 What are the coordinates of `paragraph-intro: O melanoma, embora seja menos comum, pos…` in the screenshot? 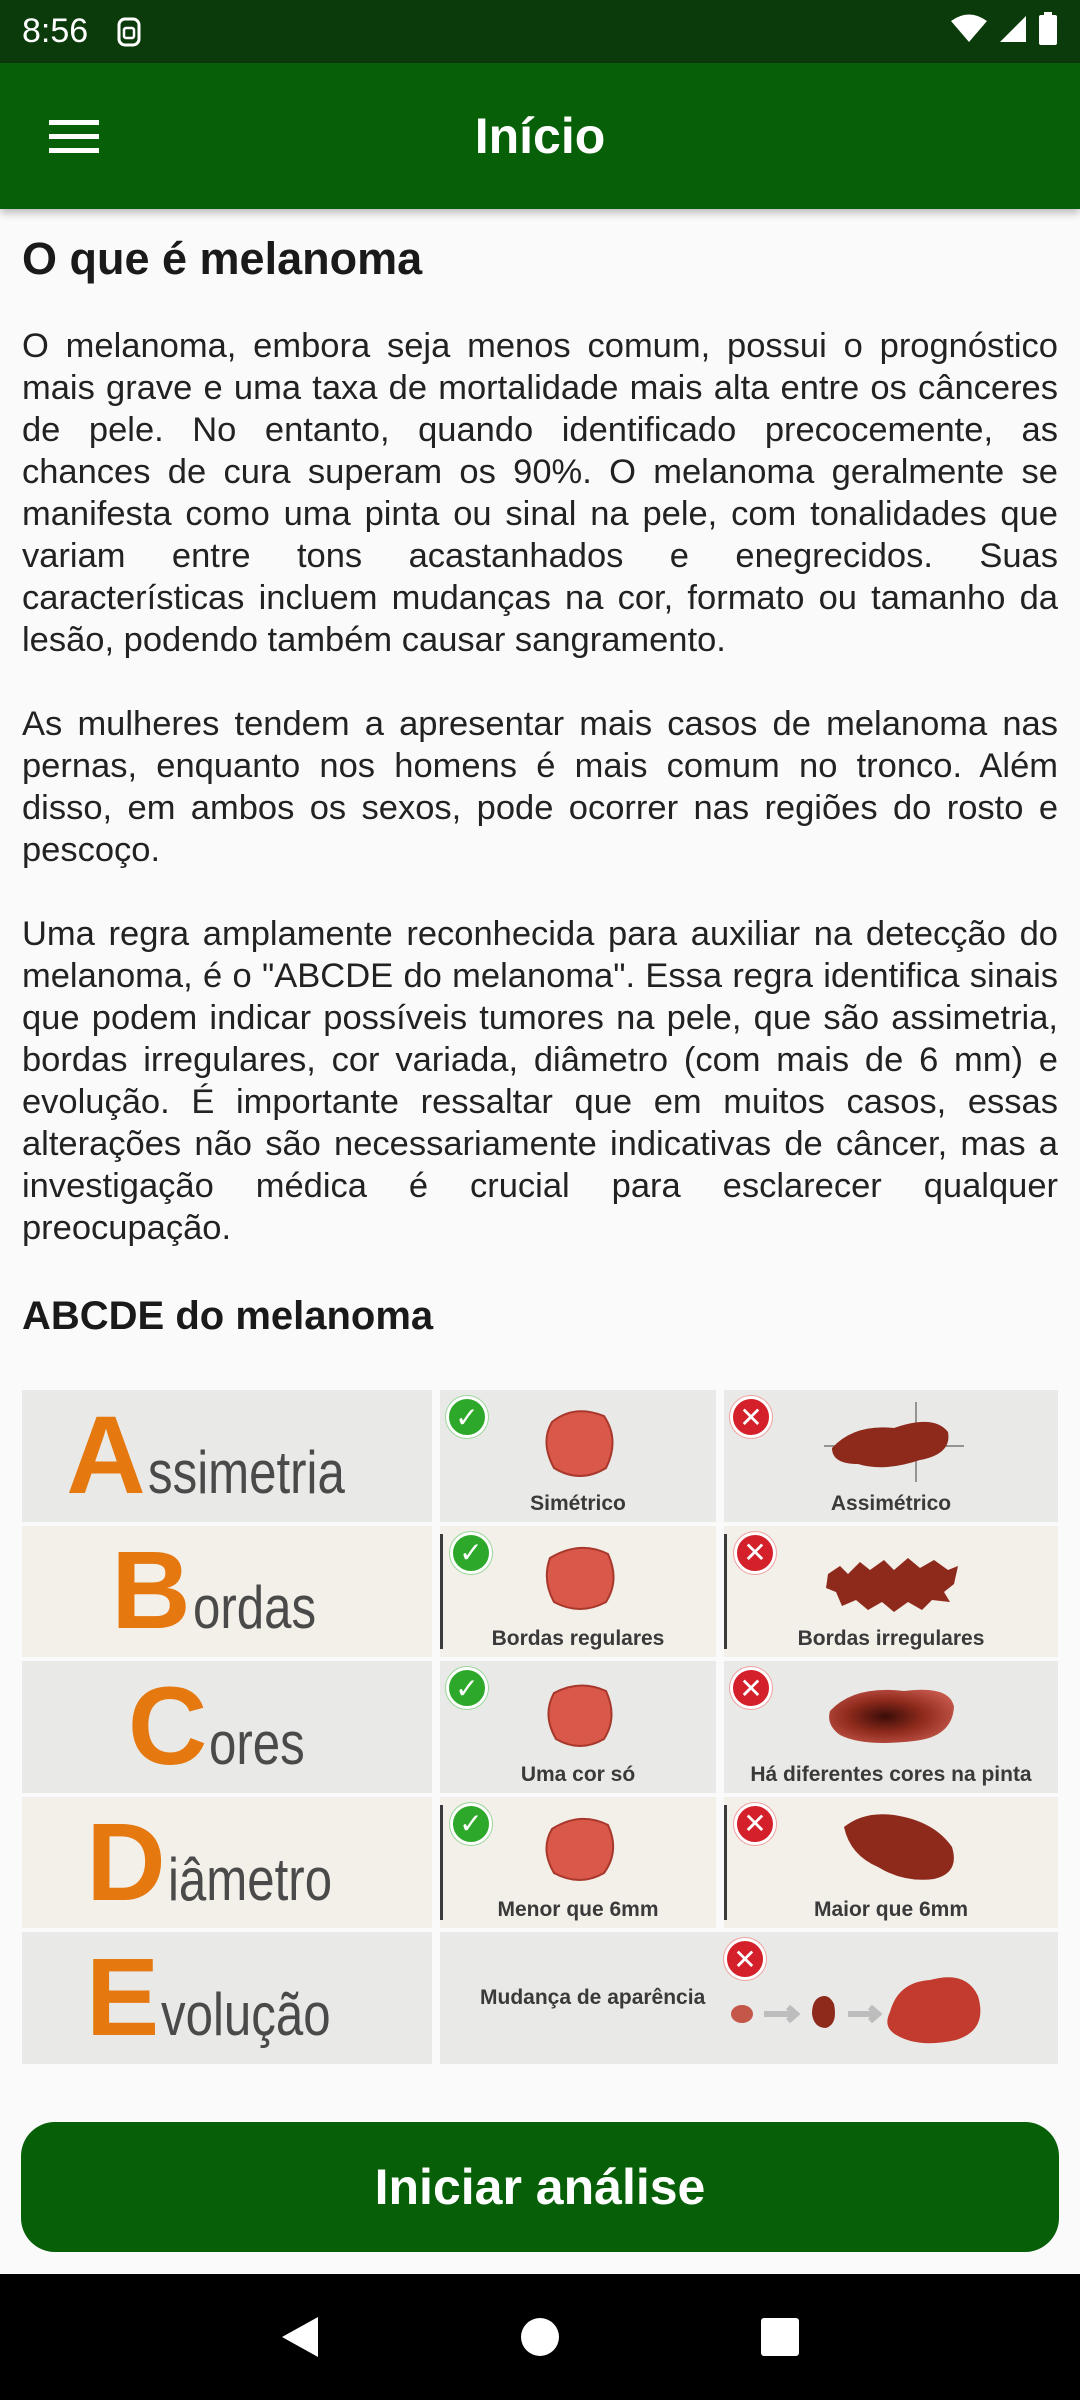 It's located at (540, 493).